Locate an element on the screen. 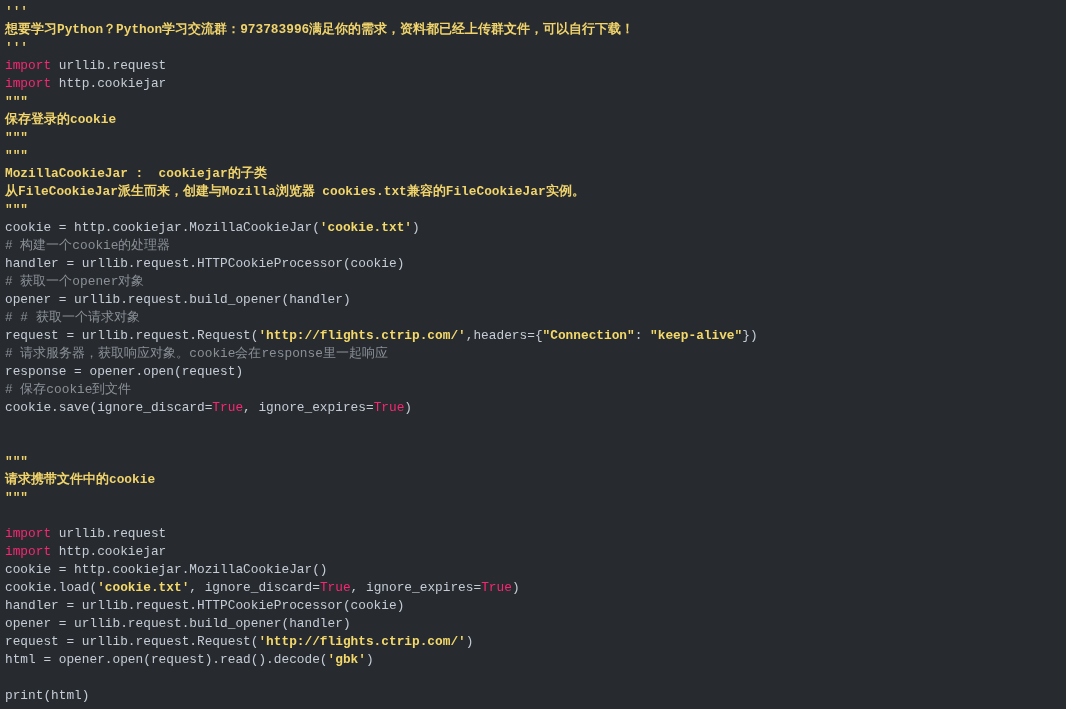  code-line: # 保存cookie到文件 is located at coordinates (68, 389).